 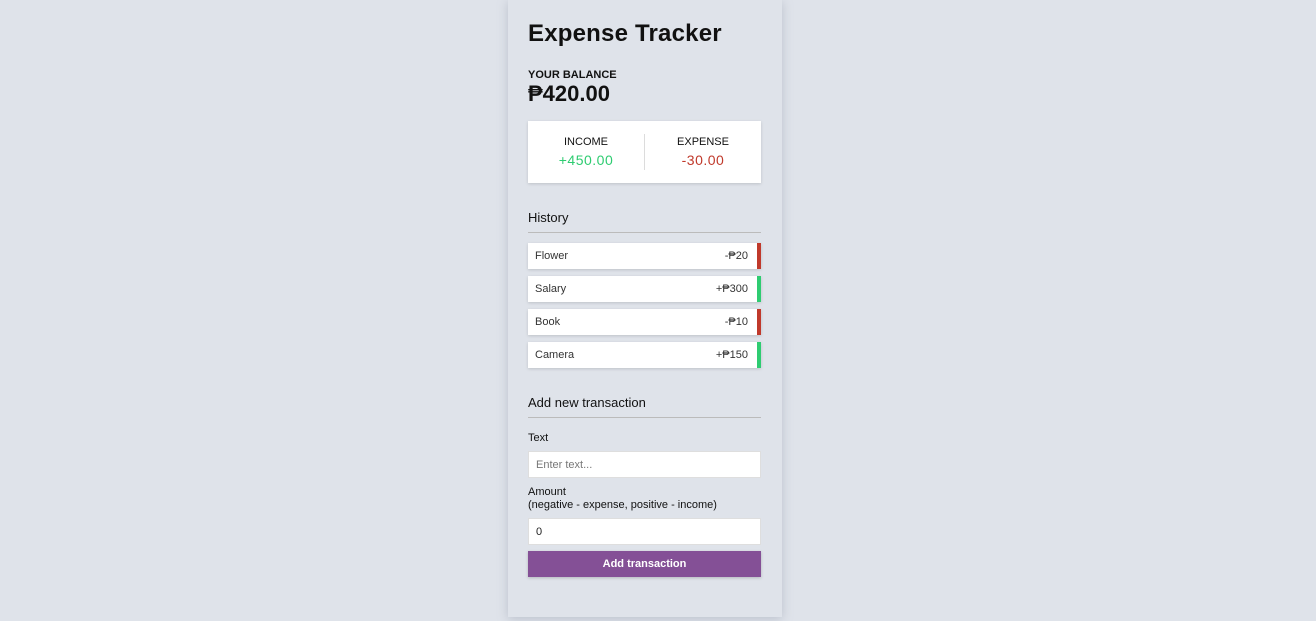 I want to click on text-field-label: Text, so click(x=538, y=438).